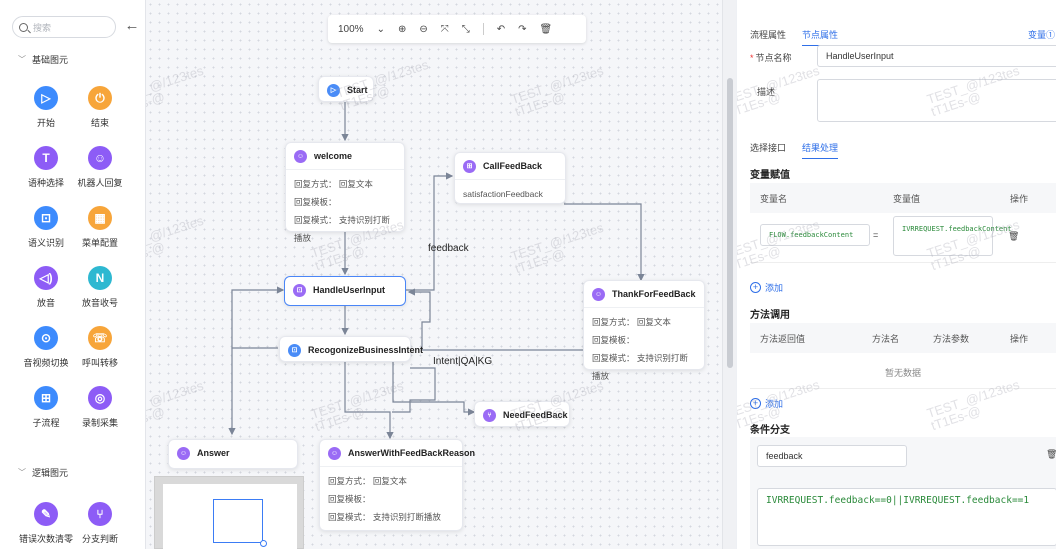  Describe the element at coordinates (100, 398) in the screenshot. I see `record-icon: ◎` at that location.